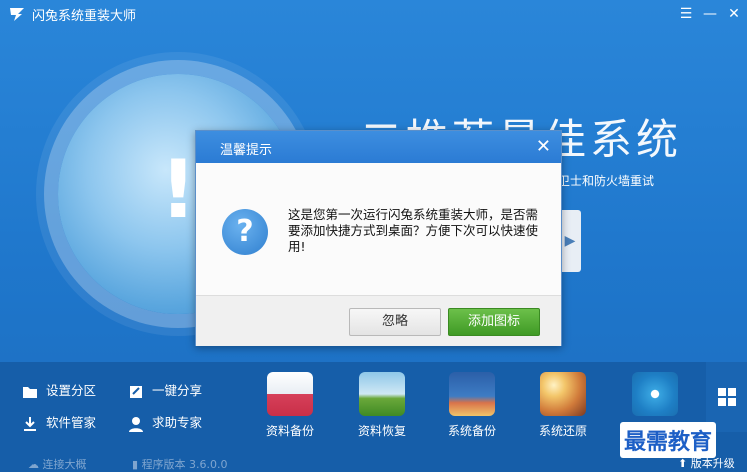  What do you see at coordinates (71, 422) in the screenshot?
I see `tool-label: 软件管家` at bounding box center [71, 422].